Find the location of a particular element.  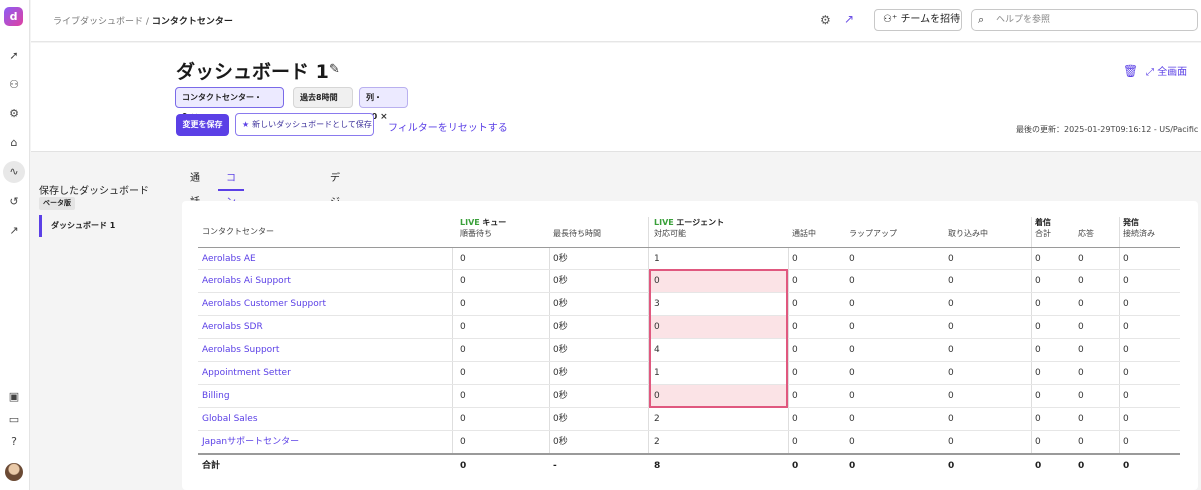

filter-chip-columns: 列・10× is located at coordinates (383, 104).